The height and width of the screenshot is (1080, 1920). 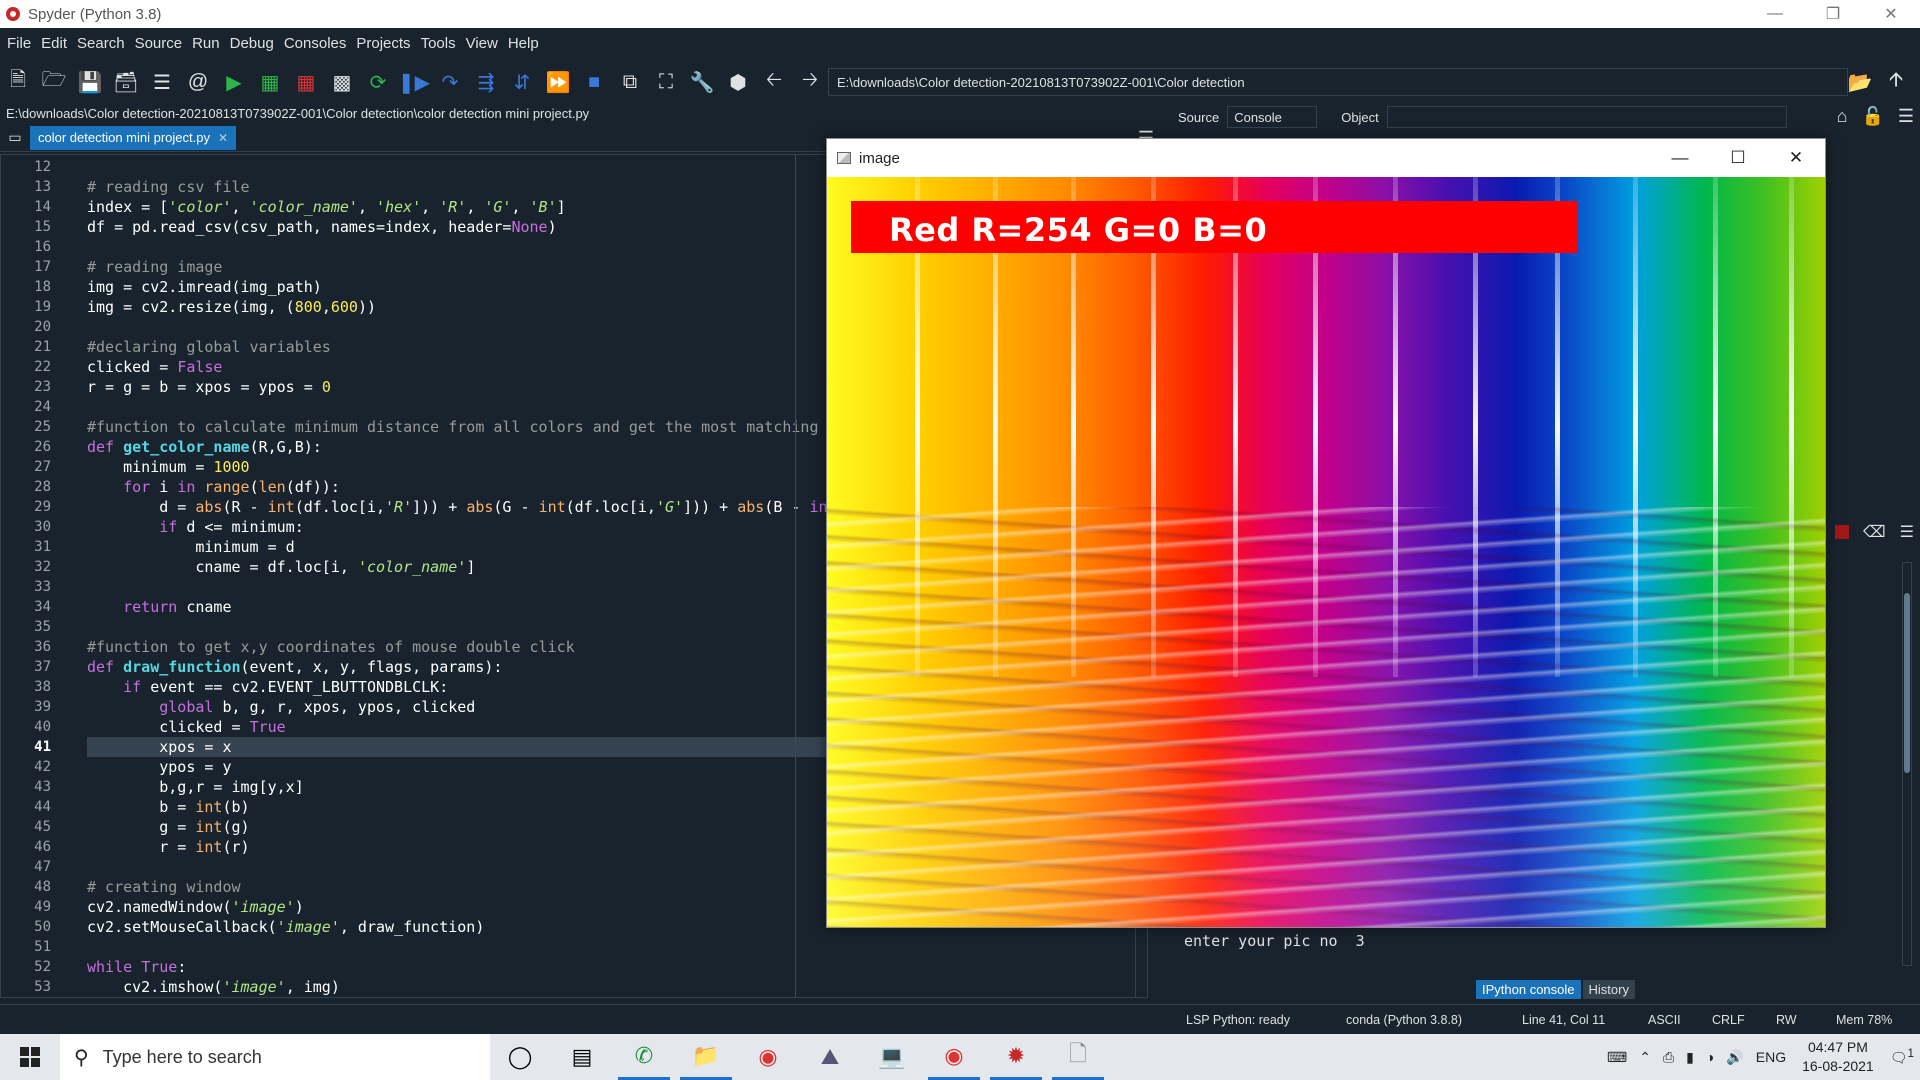 What do you see at coordinates (164, 887) in the screenshot?
I see `code-line: # creating window` at bounding box center [164, 887].